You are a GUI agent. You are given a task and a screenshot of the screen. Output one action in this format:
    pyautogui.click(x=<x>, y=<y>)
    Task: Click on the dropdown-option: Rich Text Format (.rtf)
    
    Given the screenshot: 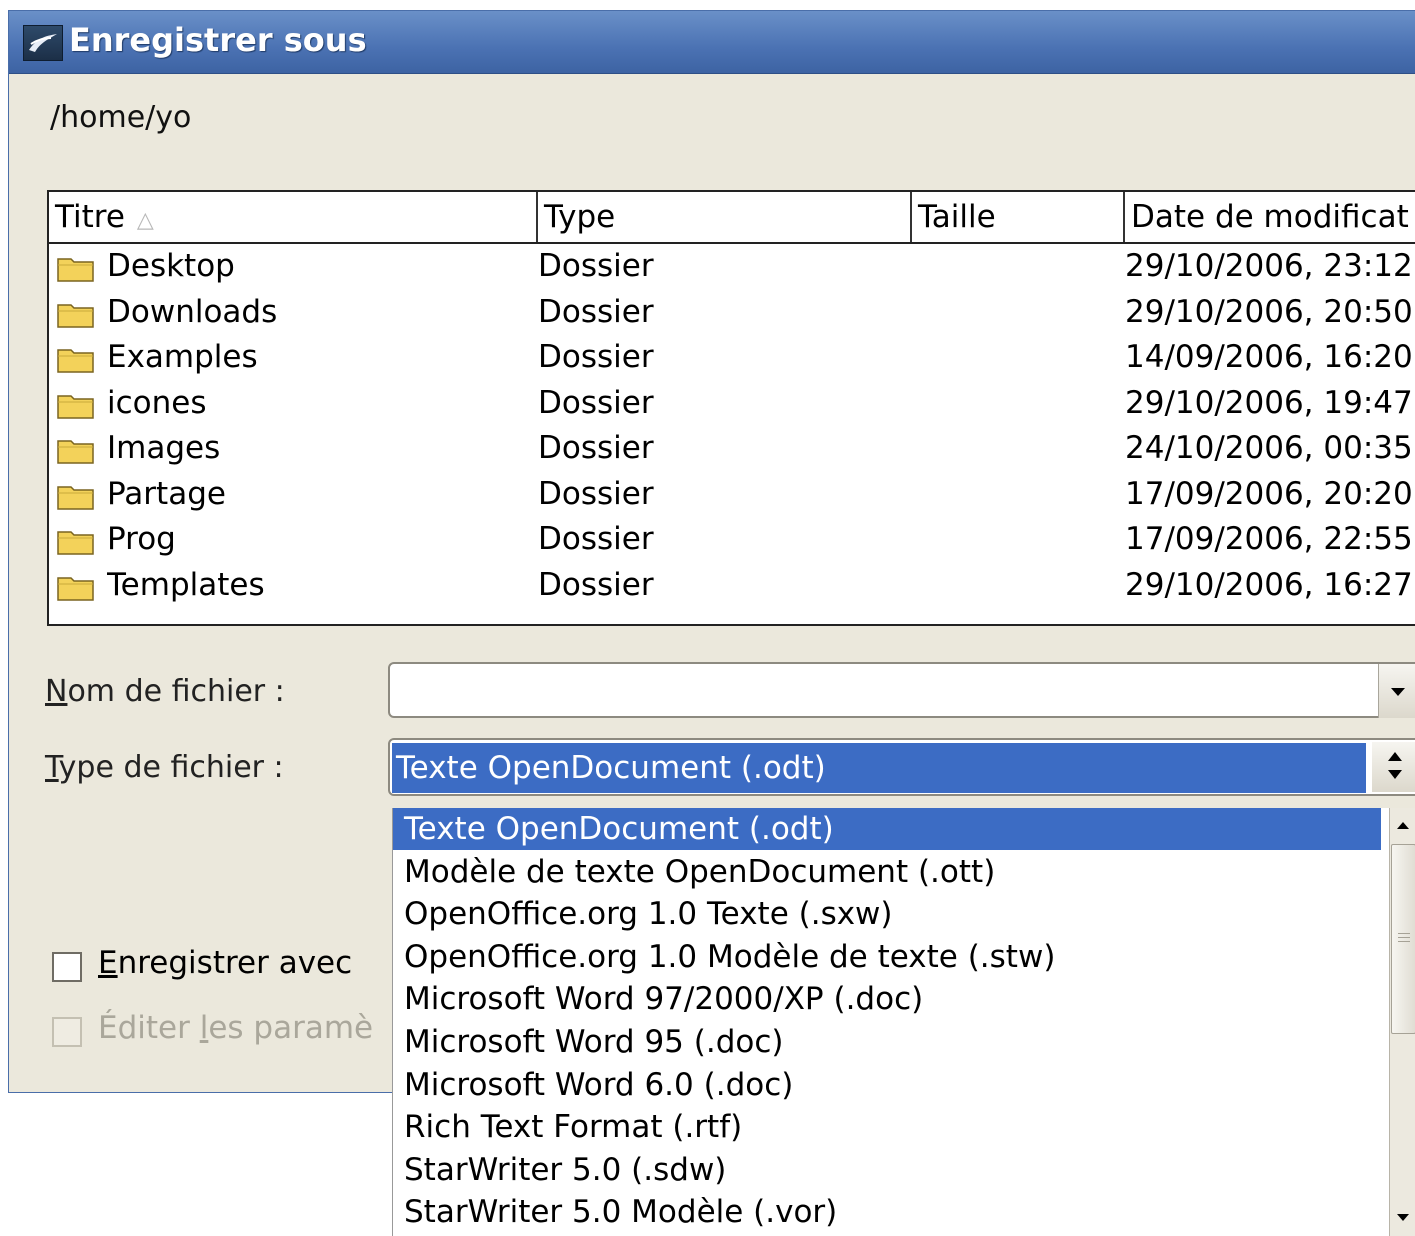 What is the action you would take?
    pyautogui.click(x=887, y=1127)
    